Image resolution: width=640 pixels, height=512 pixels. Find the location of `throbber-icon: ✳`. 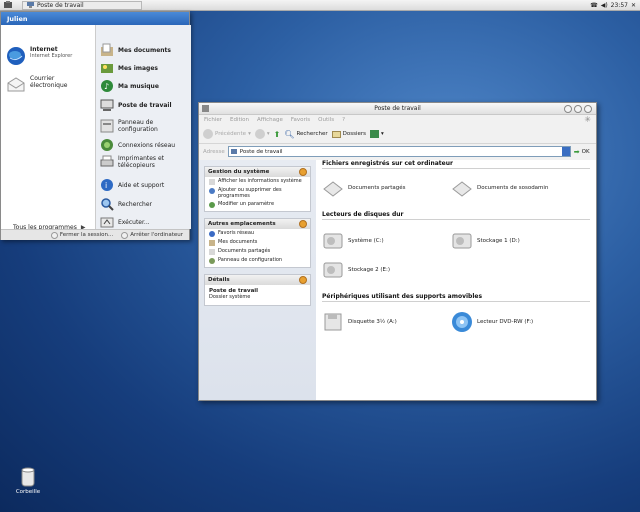

throbber-icon: ✳ is located at coordinates (587, 119).